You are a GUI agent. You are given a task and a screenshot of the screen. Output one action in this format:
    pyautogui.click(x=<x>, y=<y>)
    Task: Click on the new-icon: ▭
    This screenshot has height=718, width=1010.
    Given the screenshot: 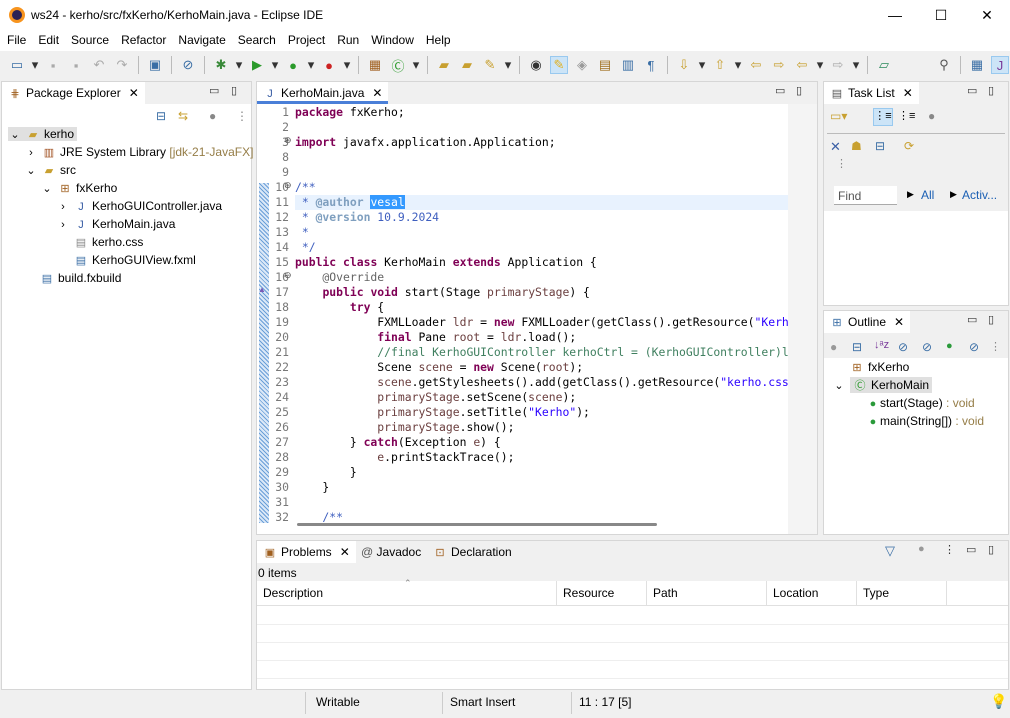 What is the action you would take?
    pyautogui.click(x=17, y=65)
    